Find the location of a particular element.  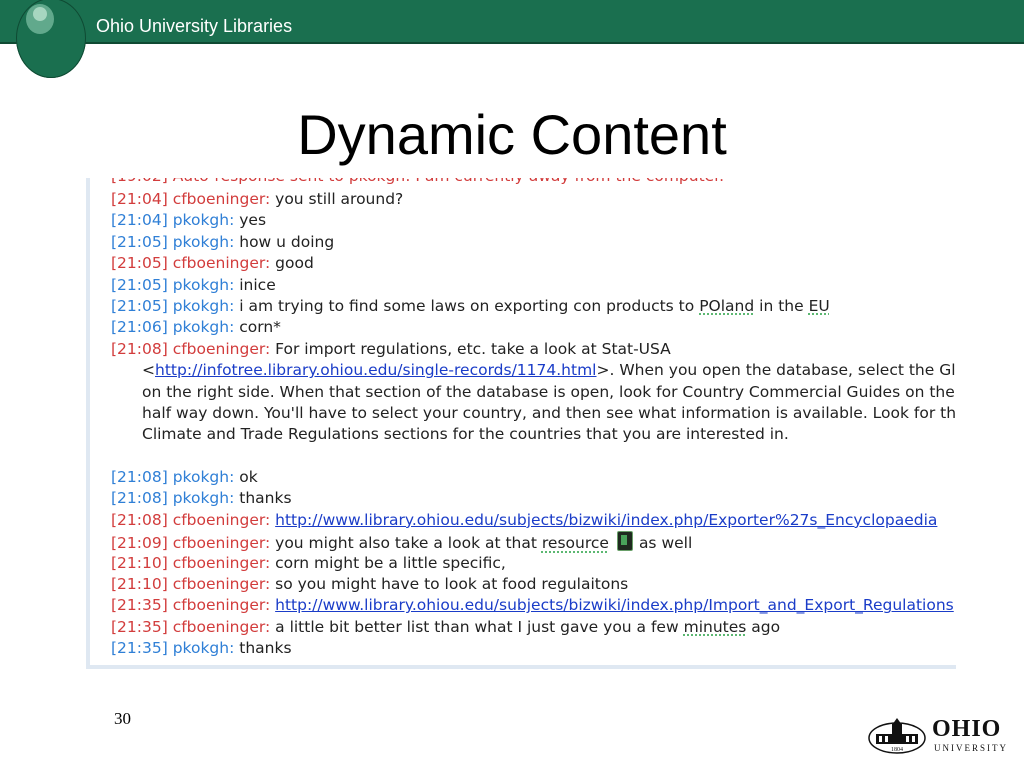

chat-message: [21:08] pkokgh: ok is located at coordinates (533, 477).